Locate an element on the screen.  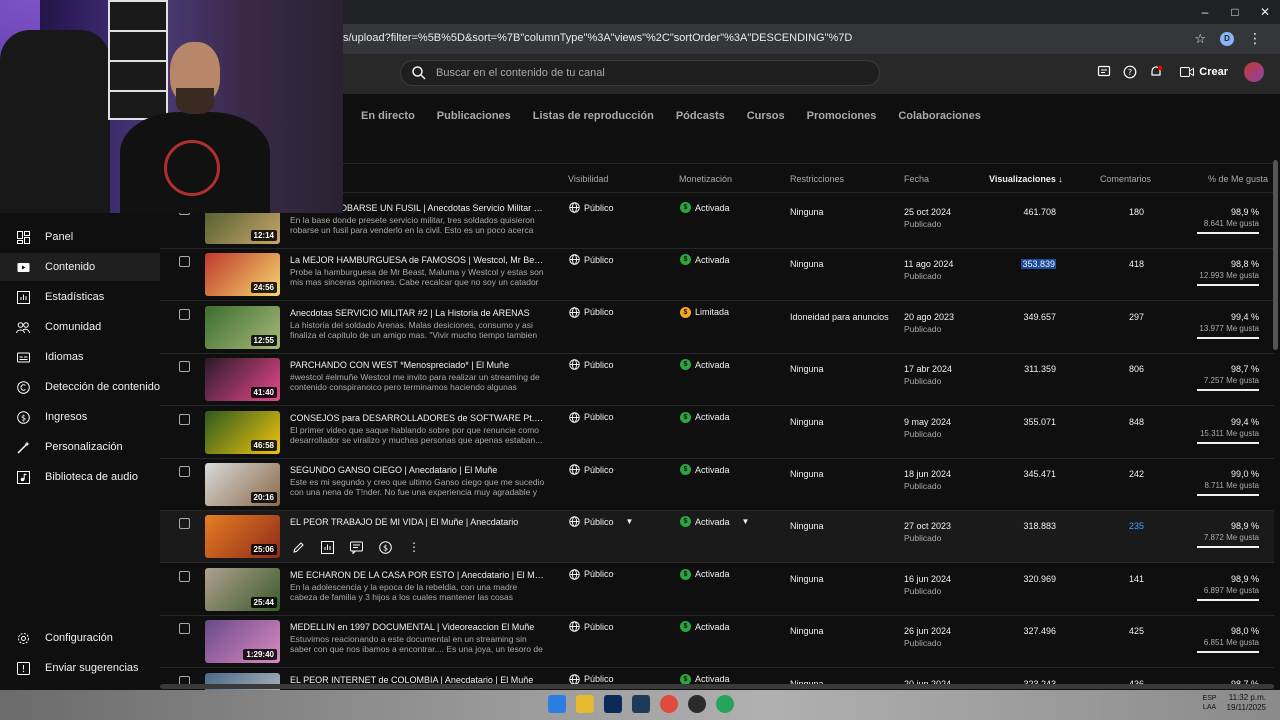
obs-icon is located at coordinates (697, 704).